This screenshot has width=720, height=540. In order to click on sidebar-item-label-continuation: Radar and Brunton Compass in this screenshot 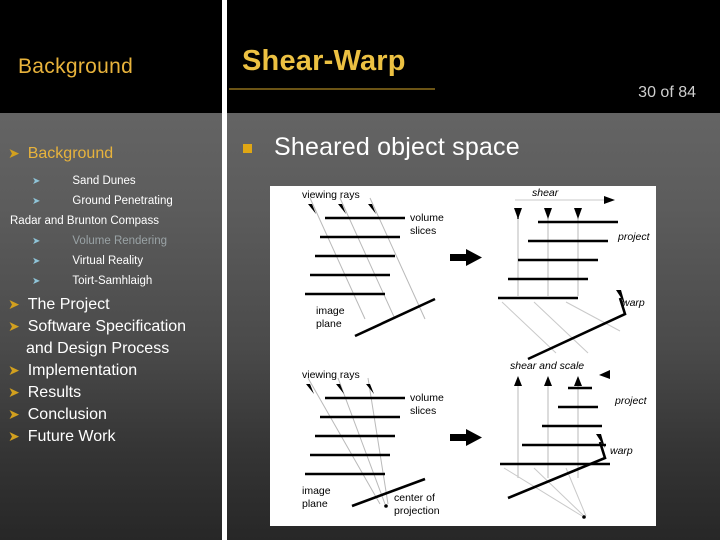, I will do `click(84, 221)`.